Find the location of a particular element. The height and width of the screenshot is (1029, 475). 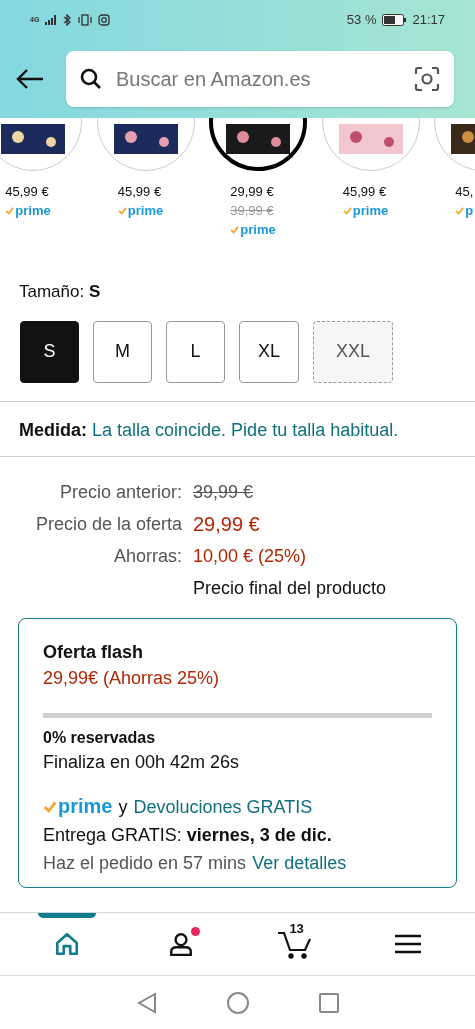

size-option: M is located at coordinates (122, 351).